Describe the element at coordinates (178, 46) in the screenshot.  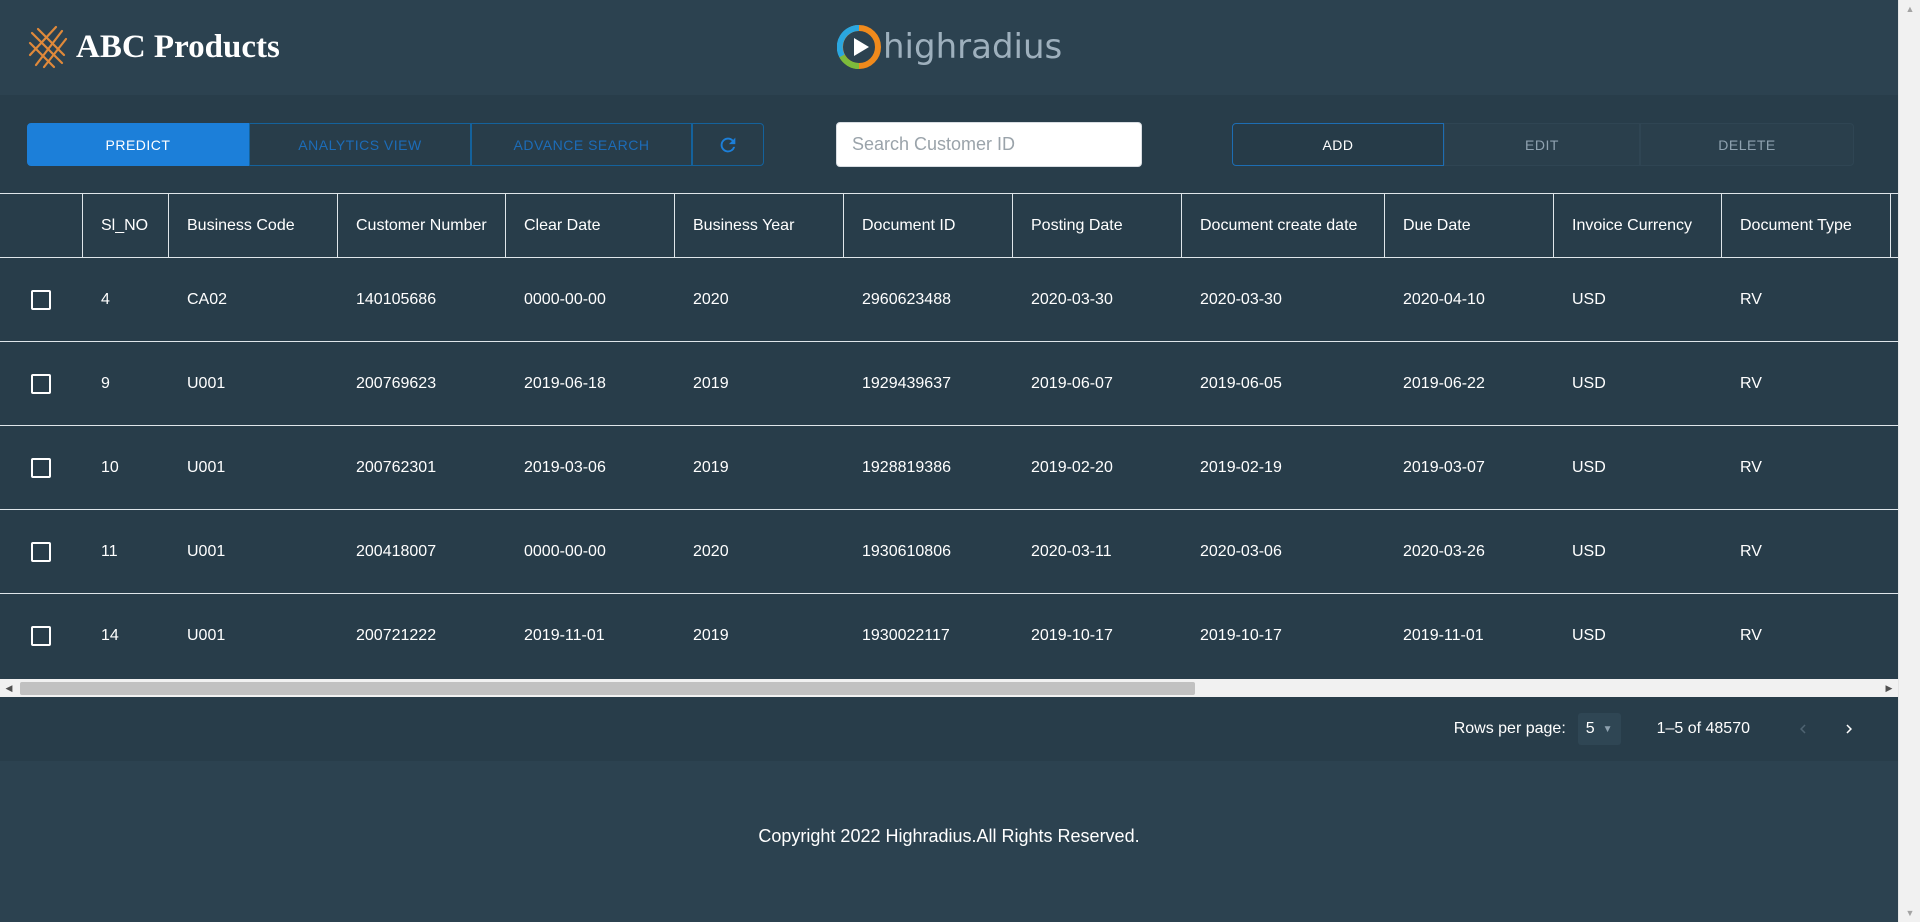
I see `brand-name: ABC Products` at that location.